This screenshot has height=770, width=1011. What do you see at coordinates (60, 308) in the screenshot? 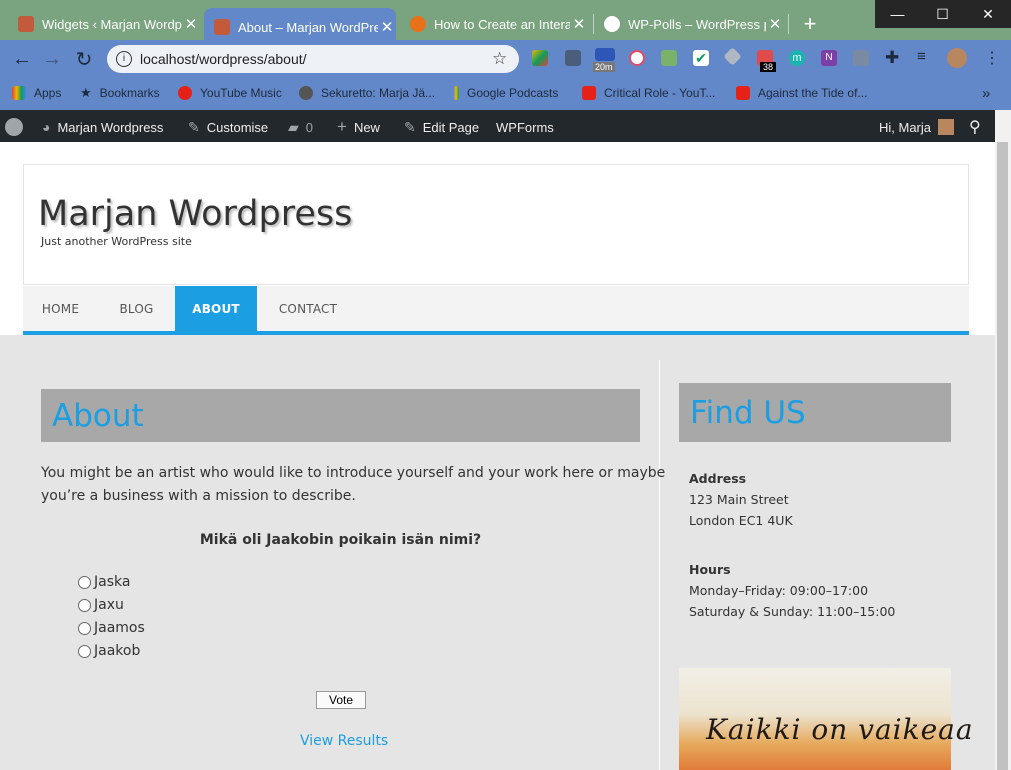
I see `menu-item-home: HOME` at bounding box center [60, 308].